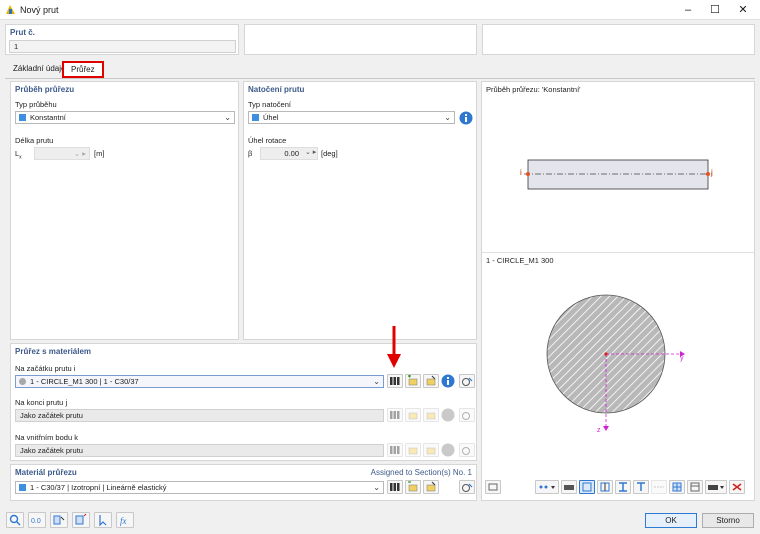 This screenshot has height=534, width=760. I want to click on search-icon, so click(15, 520).